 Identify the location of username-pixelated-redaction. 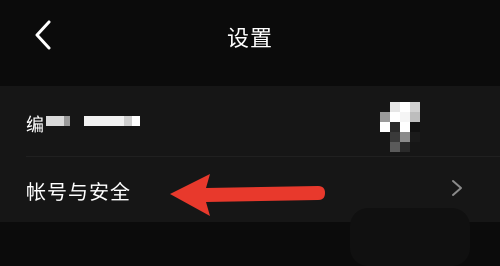
(93, 121).